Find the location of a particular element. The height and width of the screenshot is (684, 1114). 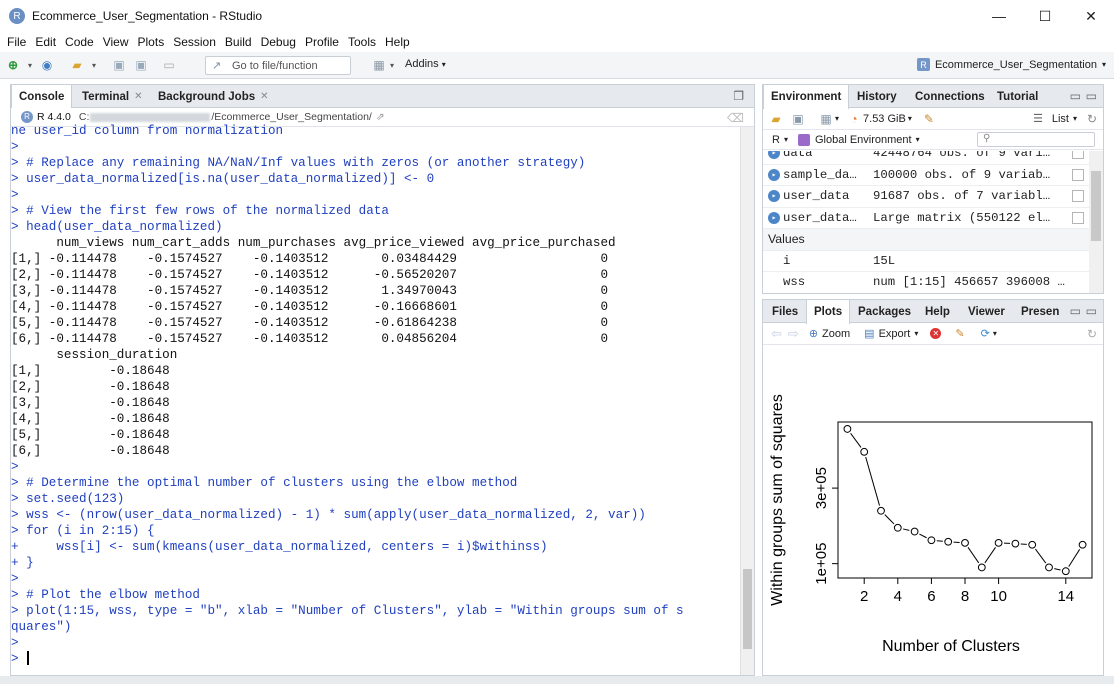

back-arrow-icon: ⇦ is located at coordinates (776, 334).